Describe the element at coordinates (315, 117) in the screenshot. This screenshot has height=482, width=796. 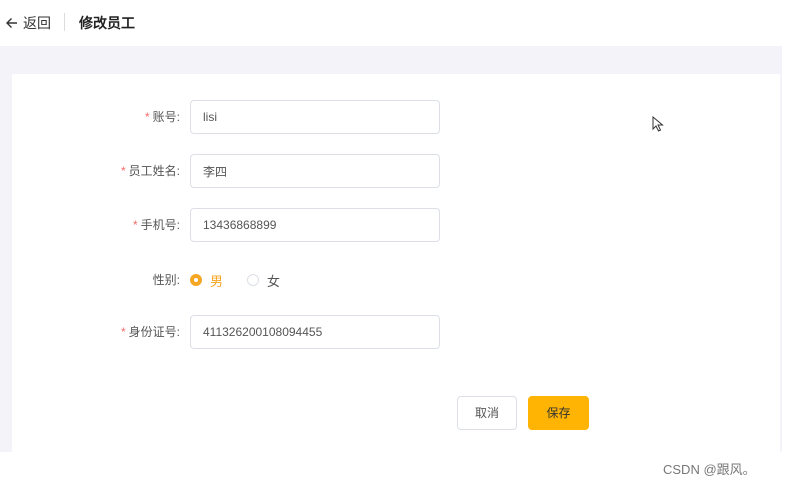
I see `account-input` at that location.